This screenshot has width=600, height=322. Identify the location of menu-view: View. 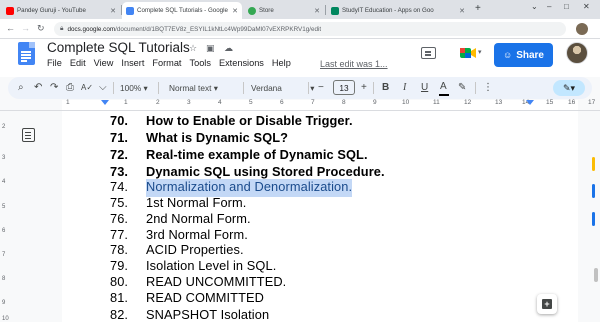
(104, 63).